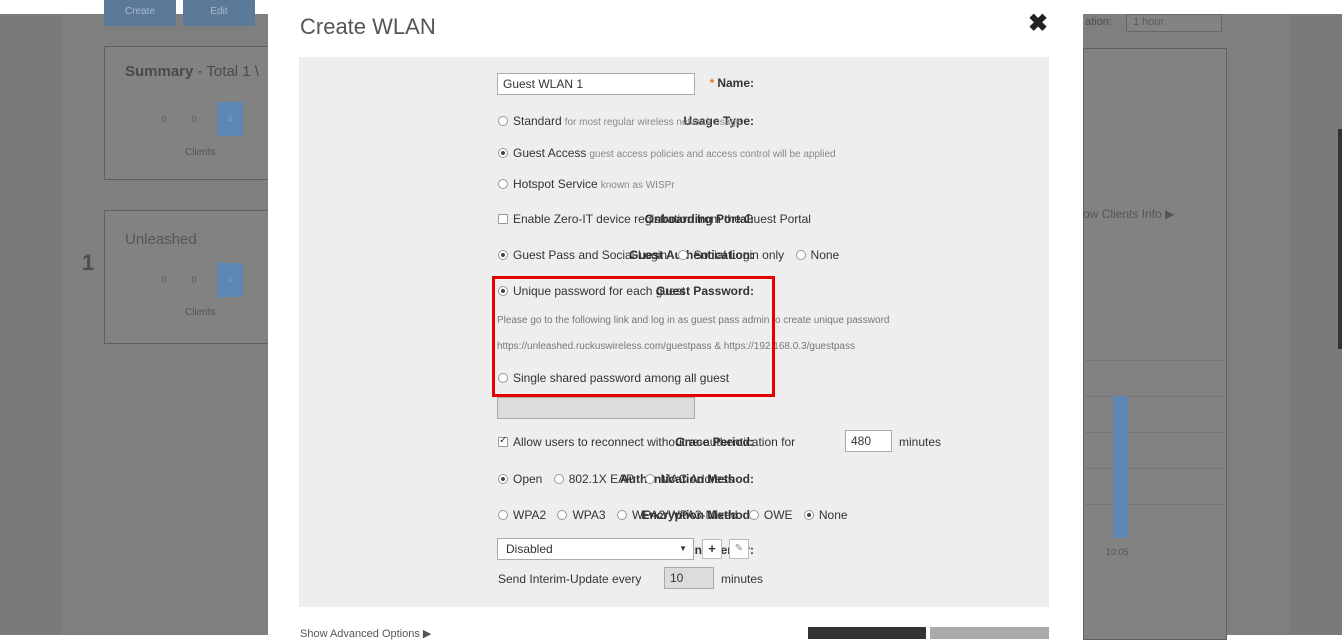  I want to click on grace-period-unit: minutes, so click(920, 442).